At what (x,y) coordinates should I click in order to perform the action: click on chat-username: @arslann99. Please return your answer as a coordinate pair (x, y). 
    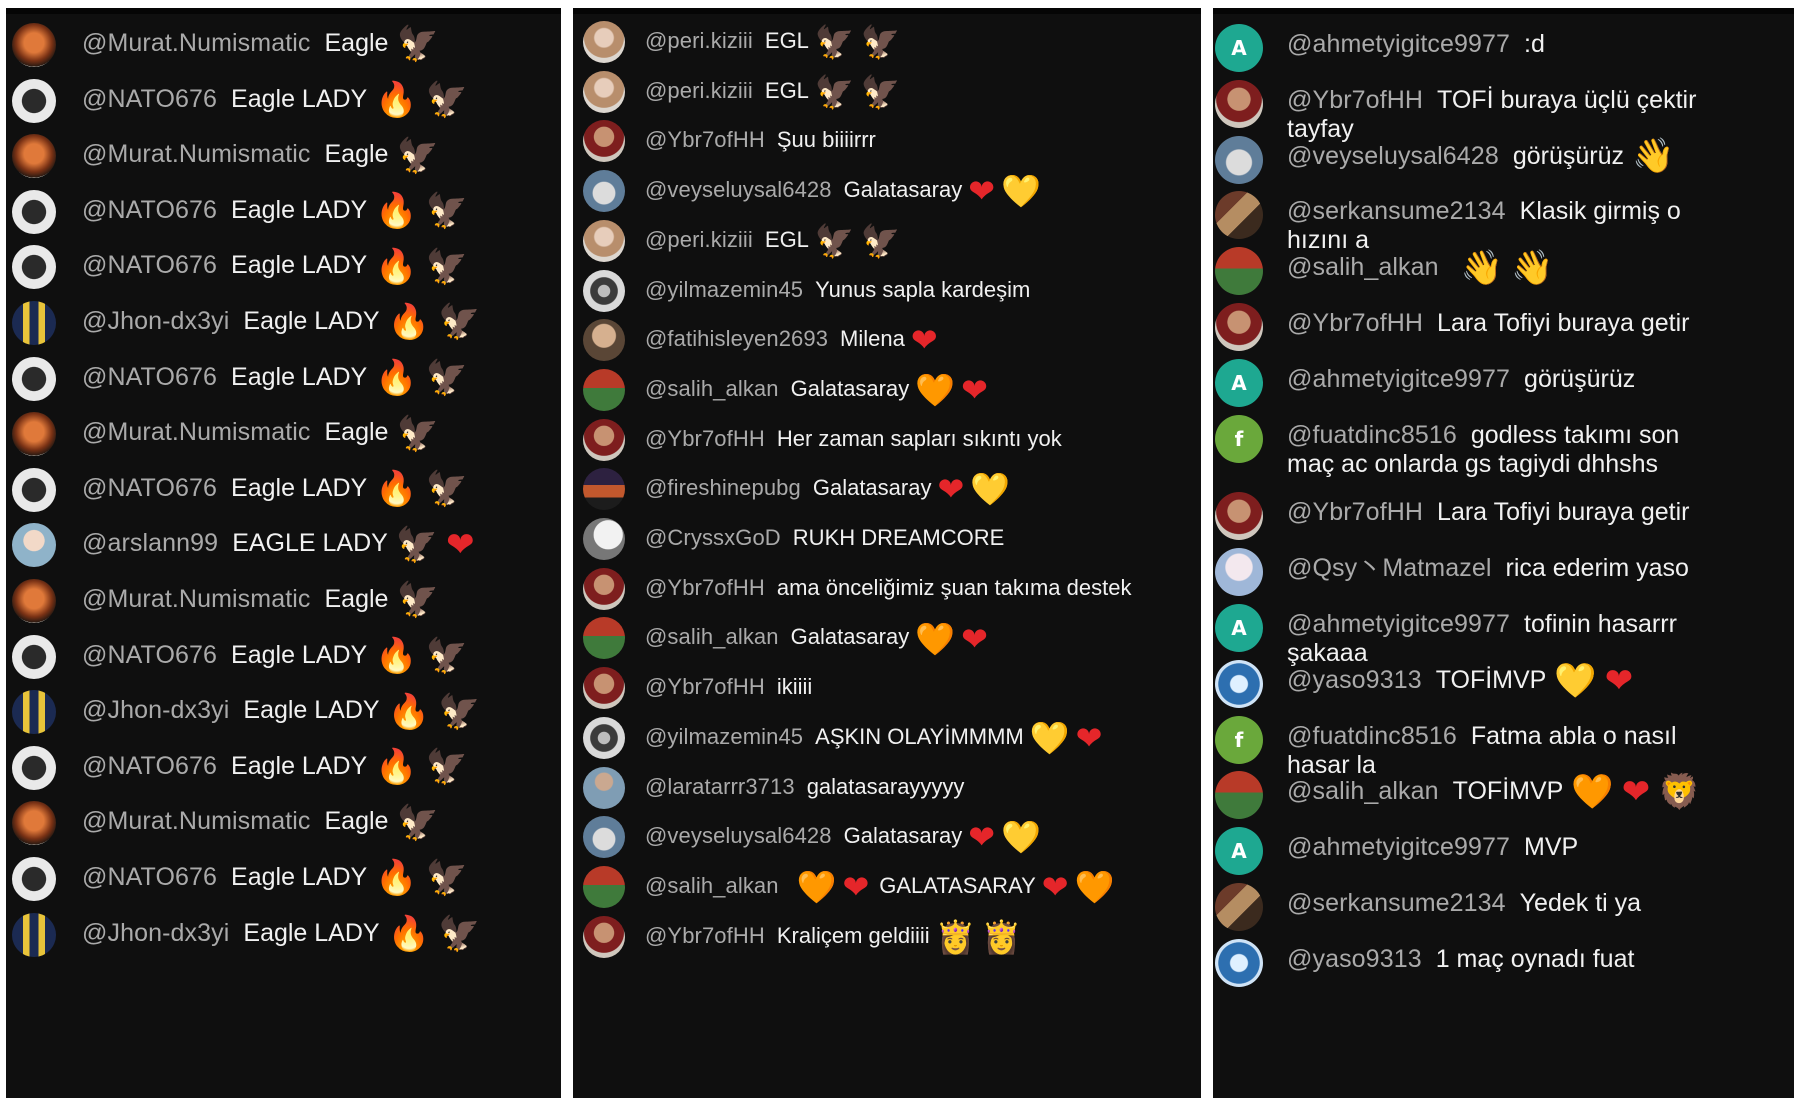
    Looking at the image, I should click on (150, 543).